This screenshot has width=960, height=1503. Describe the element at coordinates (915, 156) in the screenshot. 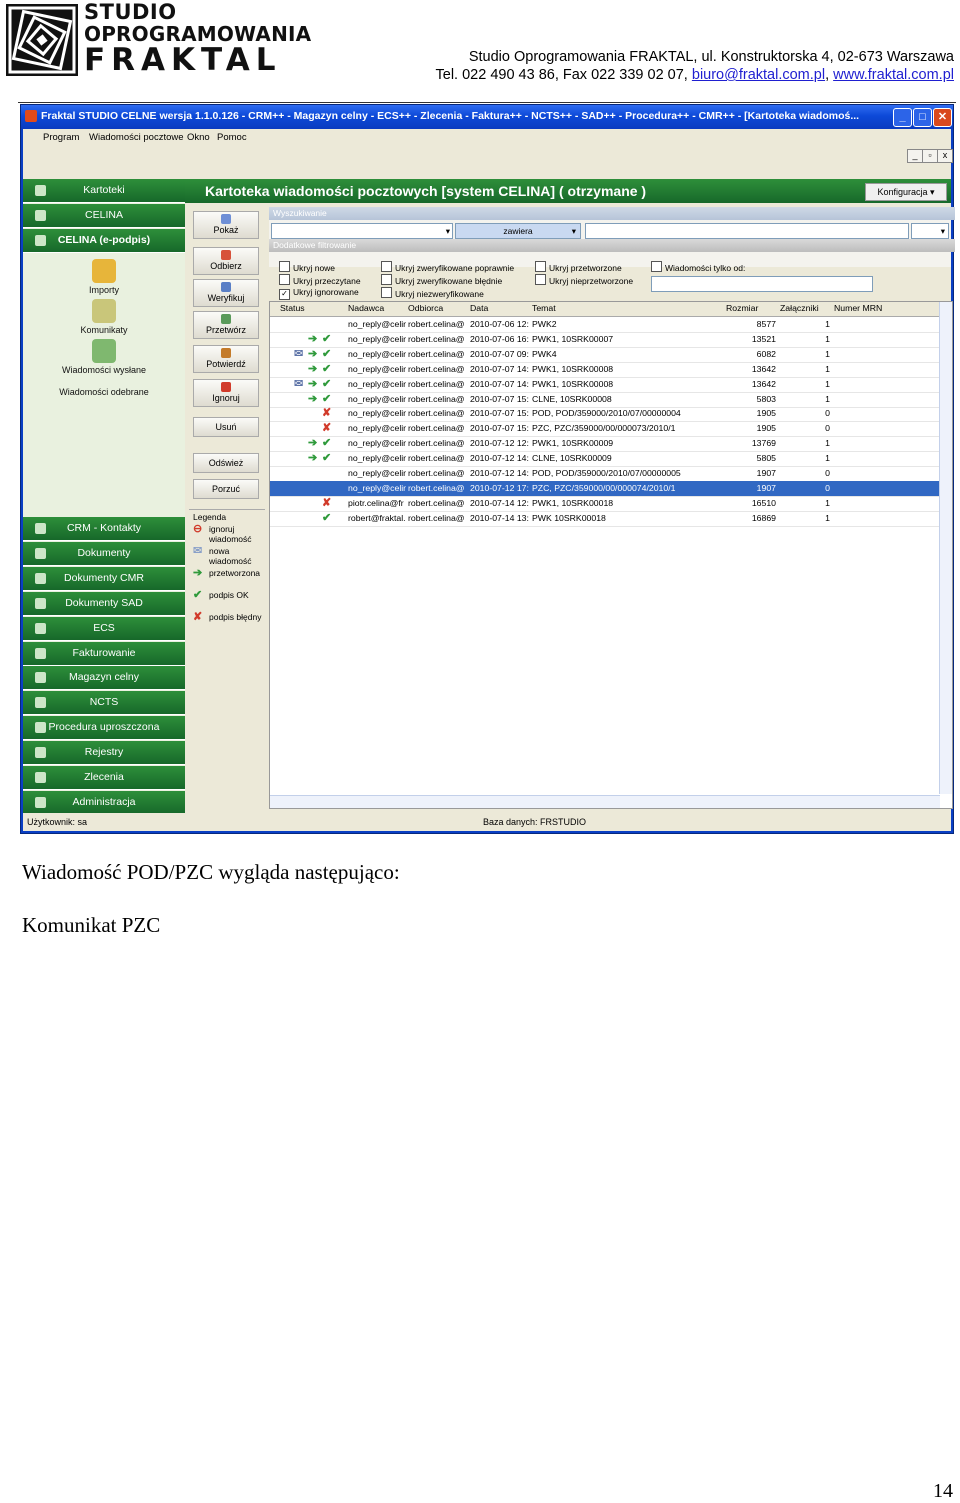

I see `mdi-minimize-button: _` at that location.